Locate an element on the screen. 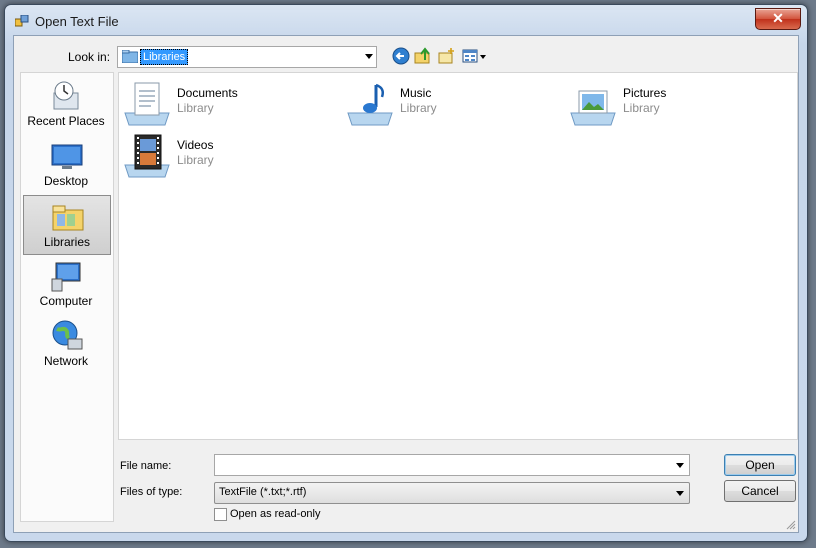 This screenshot has height=548, width=816. place-label: Computer is located at coordinates (66, 301).